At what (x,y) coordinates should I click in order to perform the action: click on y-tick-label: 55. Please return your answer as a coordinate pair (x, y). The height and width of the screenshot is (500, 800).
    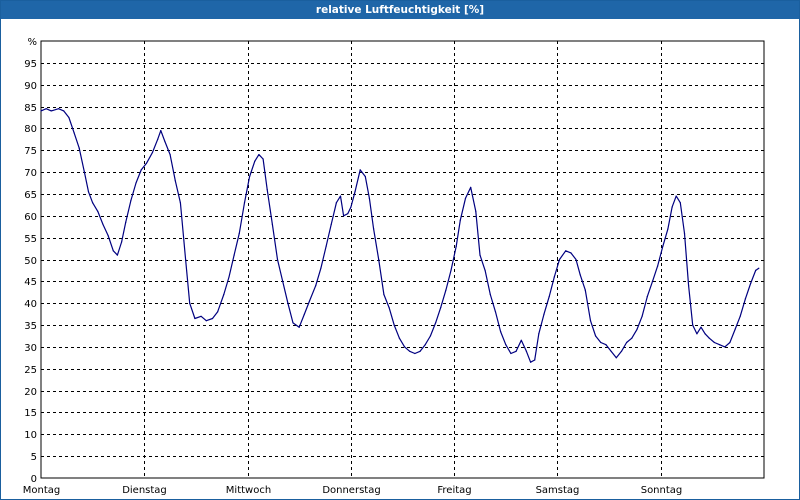
    Looking at the image, I should click on (30, 239).